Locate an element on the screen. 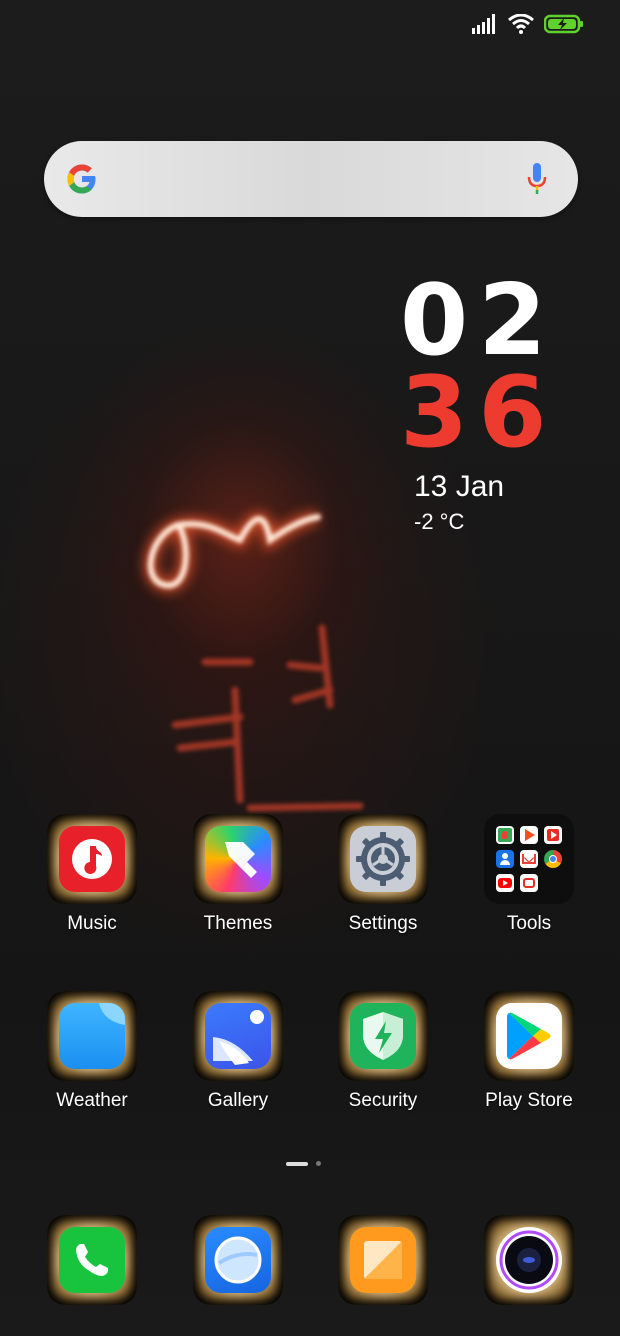  app-label: Weather is located at coordinates (92, 1100).